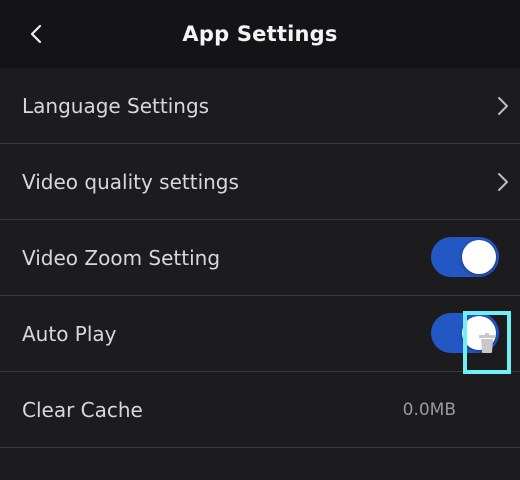 The height and width of the screenshot is (480, 520). I want to click on language-settings-label: Language Settings, so click(116, 106).